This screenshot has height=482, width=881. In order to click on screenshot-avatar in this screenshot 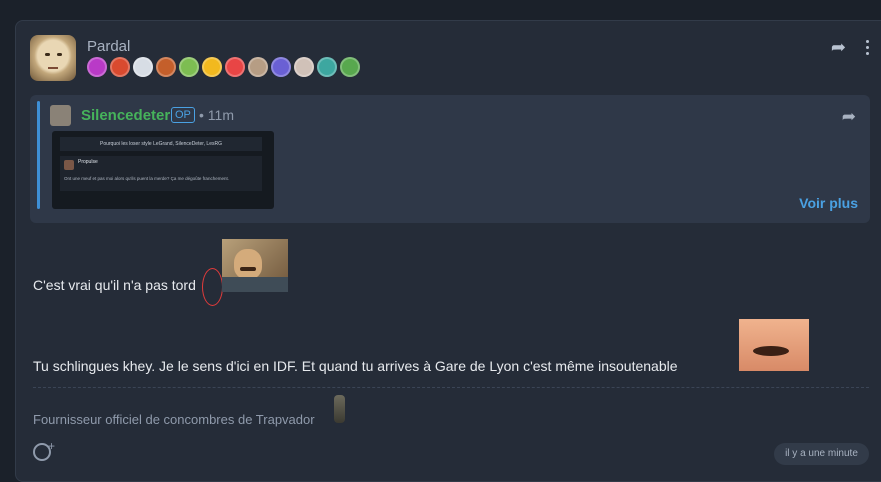, I will do `click(69, 165)`.